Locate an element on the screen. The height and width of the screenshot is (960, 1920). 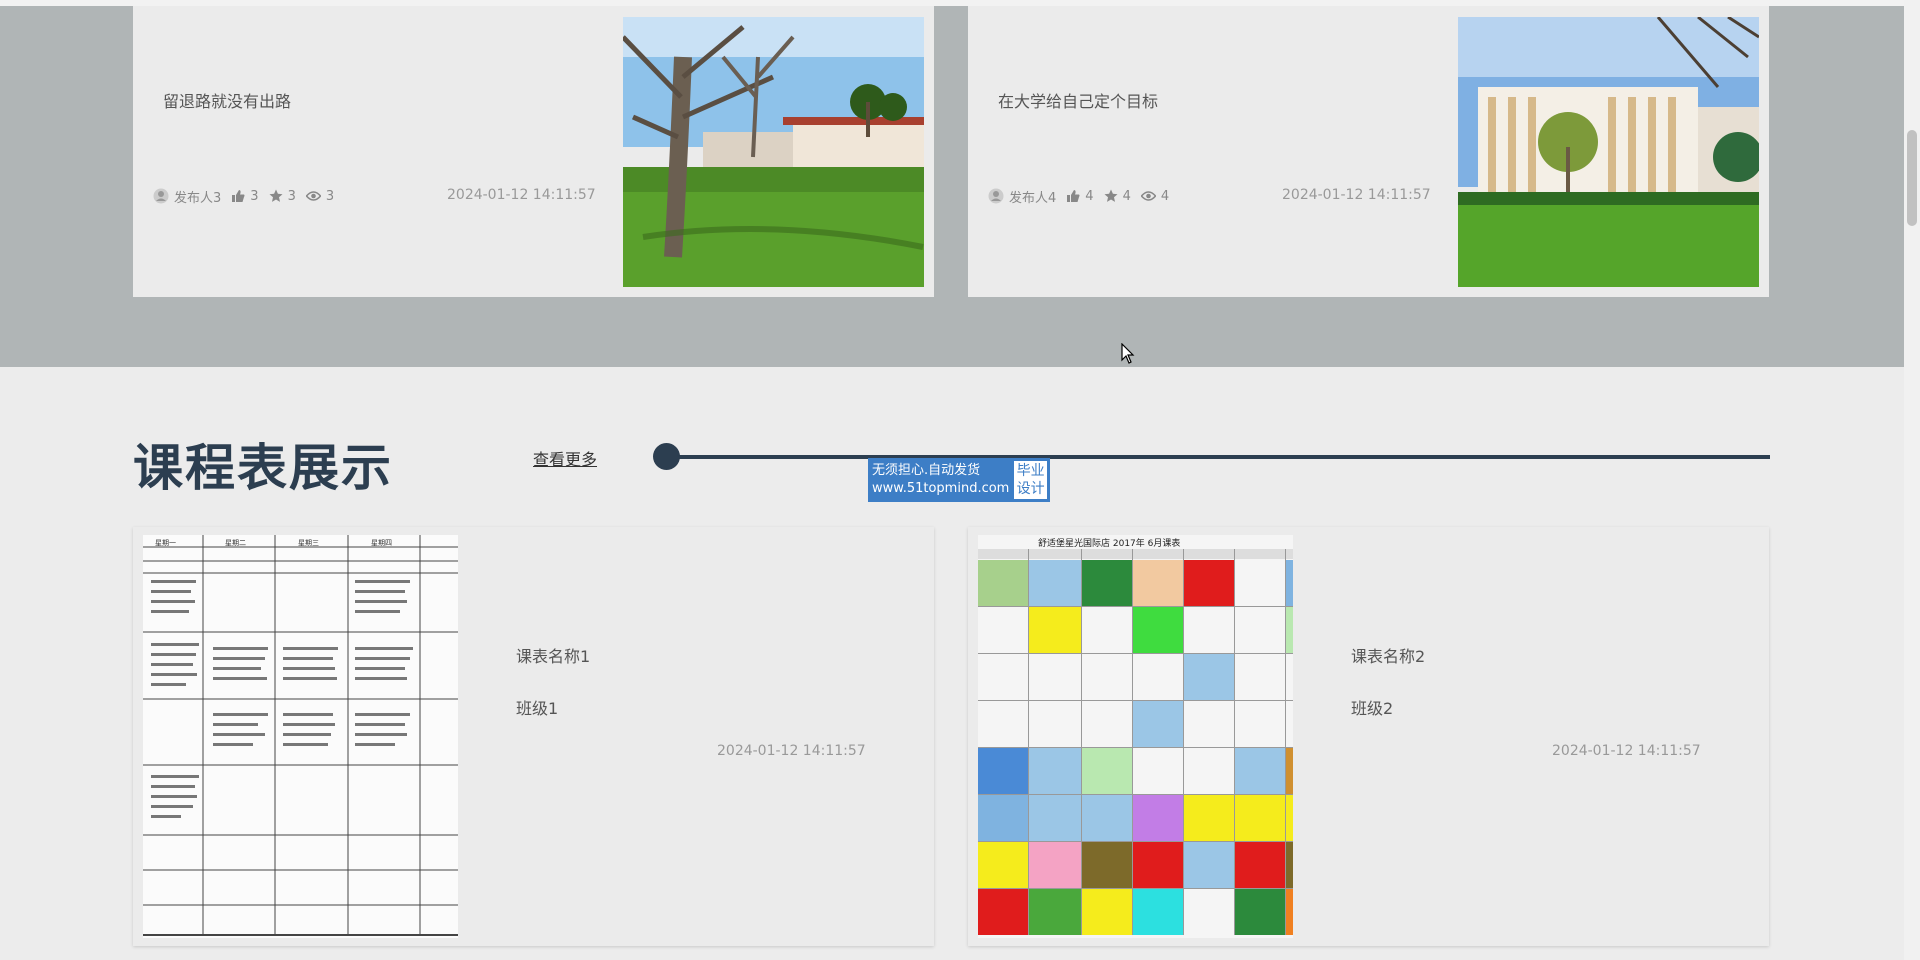
likes-count: 4 is located at coordinates (1089, 196).